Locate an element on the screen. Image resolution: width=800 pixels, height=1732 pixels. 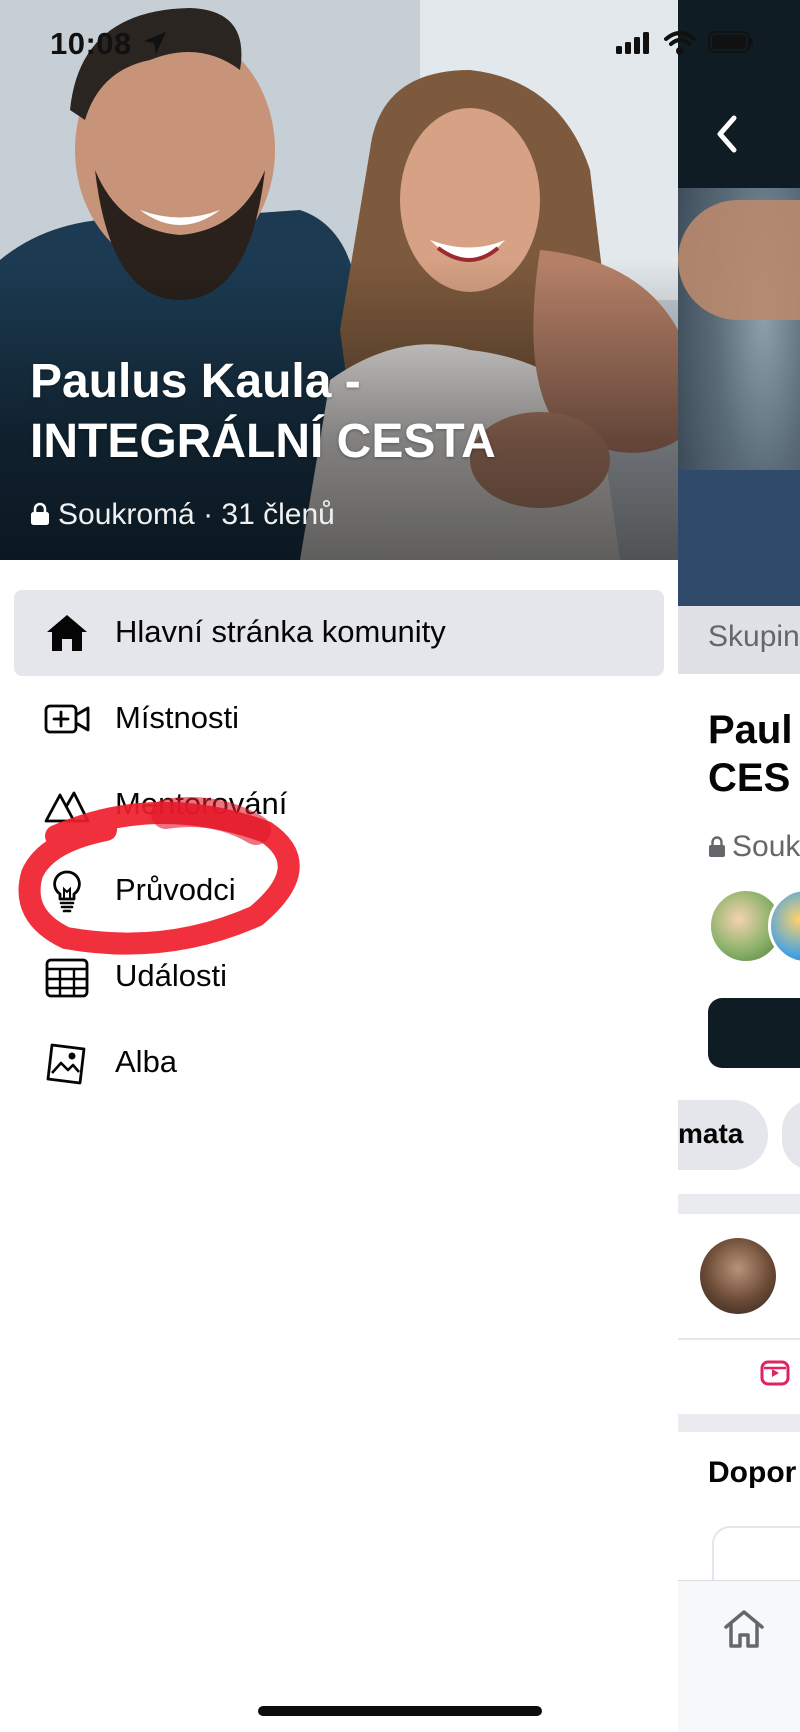
menu-item-events: Události is located at coordinates (339, 977).